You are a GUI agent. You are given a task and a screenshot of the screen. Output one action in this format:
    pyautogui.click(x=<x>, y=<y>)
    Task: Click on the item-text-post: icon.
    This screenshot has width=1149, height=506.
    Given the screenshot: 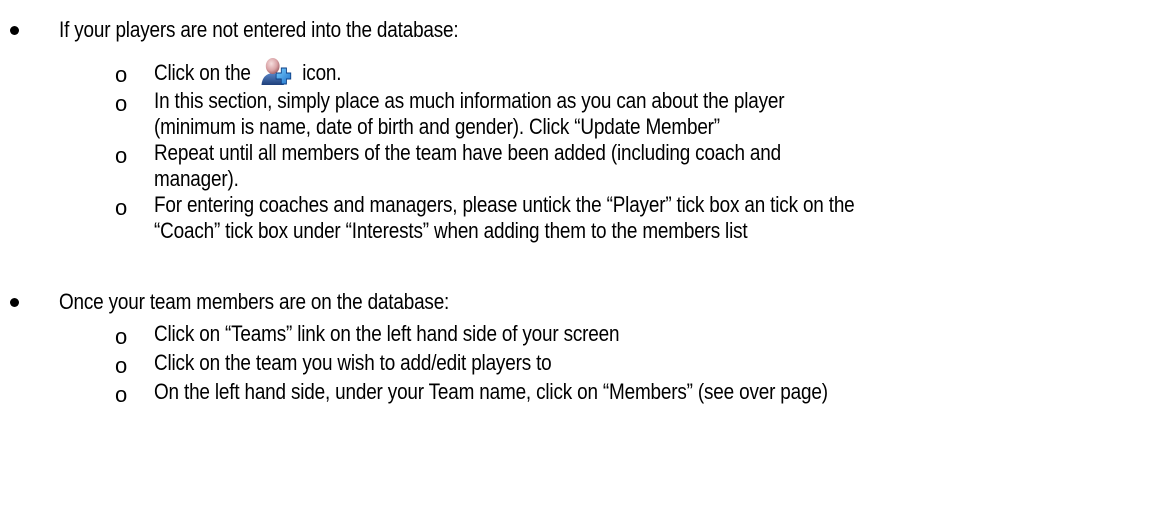 What is the action you would take?
    pyautogui.click(x=319, y=72)
    